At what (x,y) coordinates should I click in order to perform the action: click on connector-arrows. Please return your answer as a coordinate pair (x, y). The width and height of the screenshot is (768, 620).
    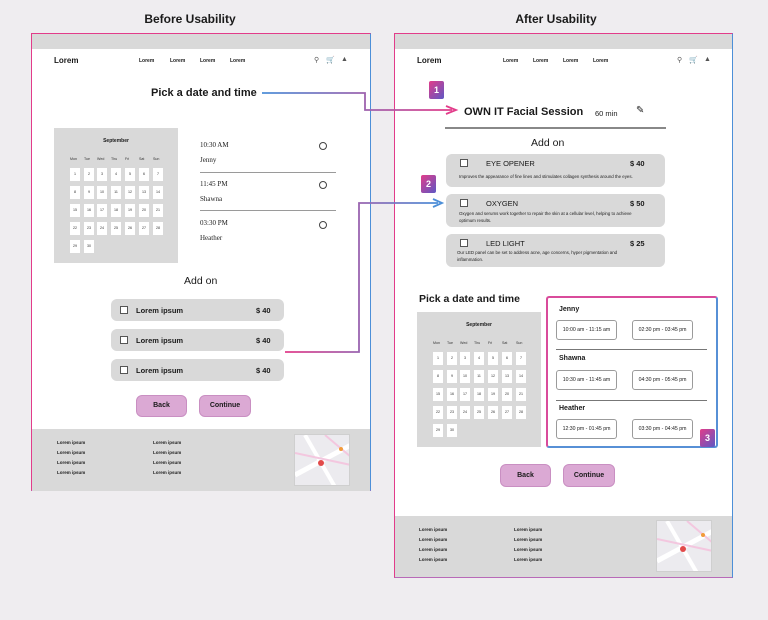
    Looking at the image, I should click on (360, 222).